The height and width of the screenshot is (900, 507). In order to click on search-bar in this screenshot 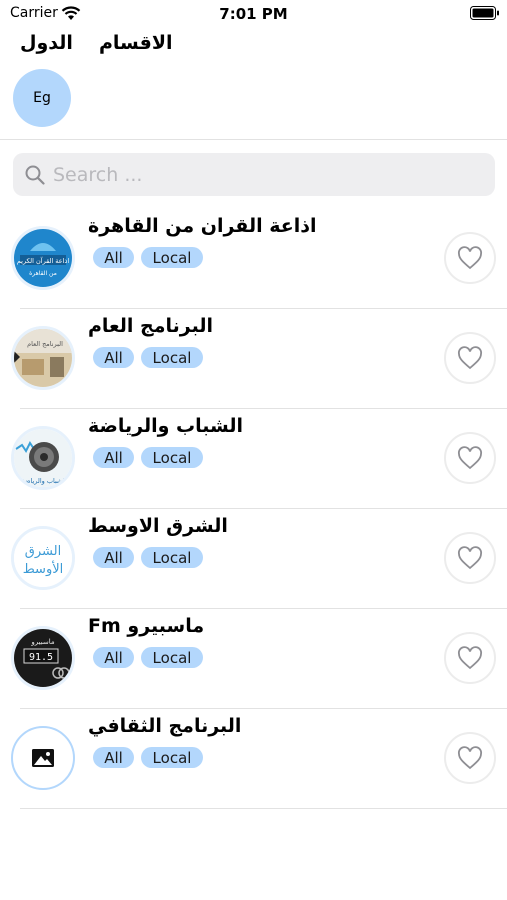, I will do `click(254, 174)`.